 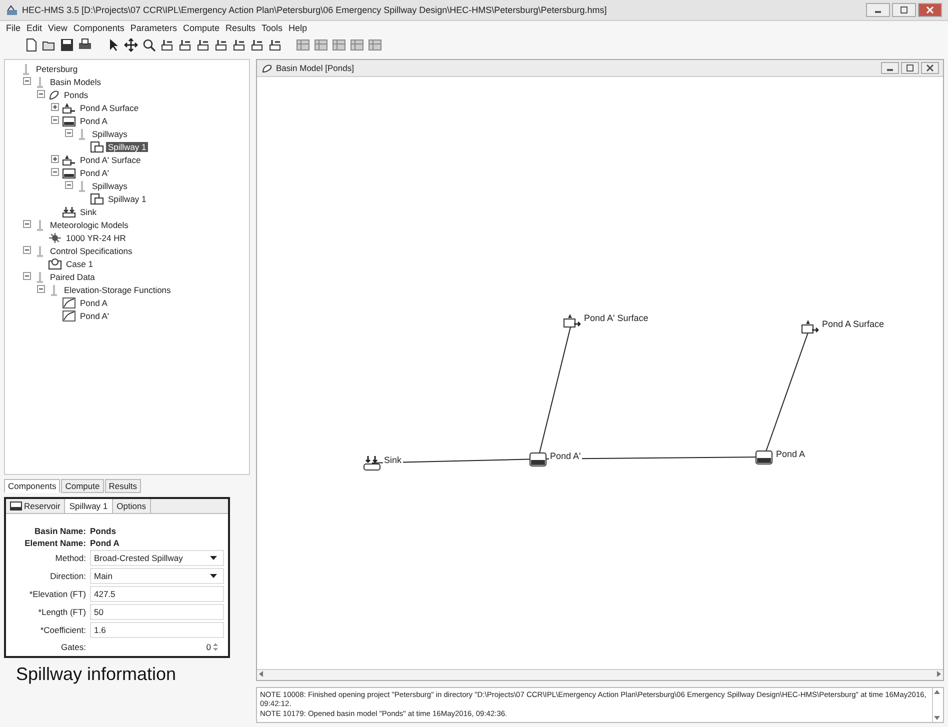 I want to click on menu-item: Components, so click(x=98, y=28).